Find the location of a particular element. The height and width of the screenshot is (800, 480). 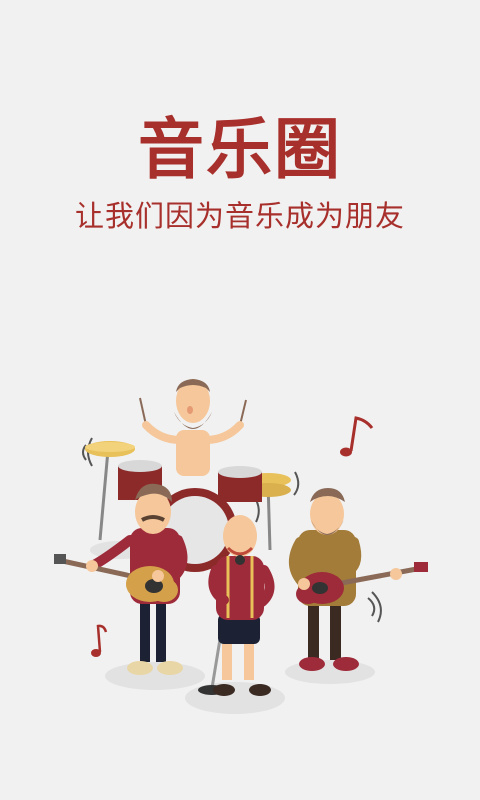

app-tagline: 让我们因为音乐成为朋友 is located at coordinates (239, 216).